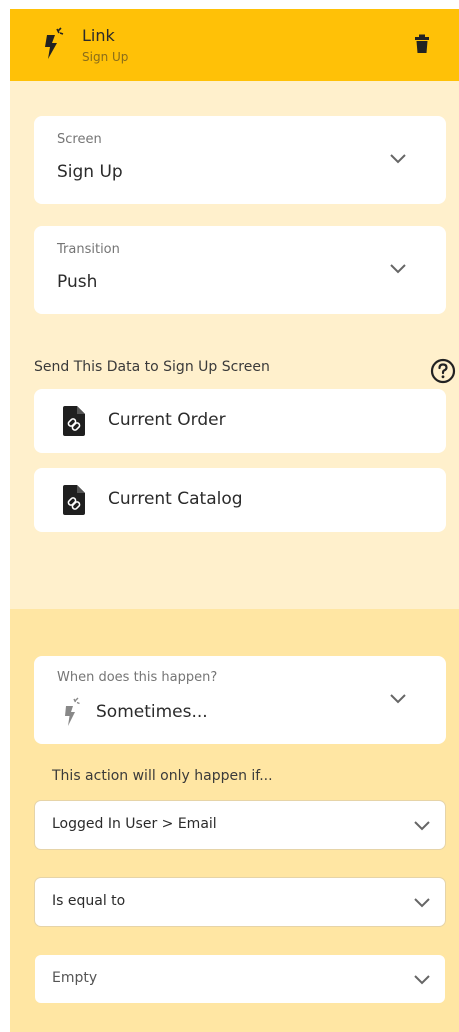  Describe the element at coordinates (240, 160) in the screenshot. I see `screen-select: Screen Sign Up` at that location.